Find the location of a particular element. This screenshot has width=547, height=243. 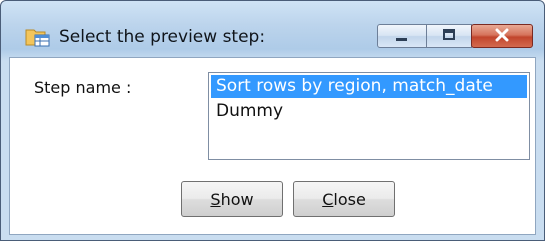

show-button-mnemonic: S is located at coordinates (215, 199).